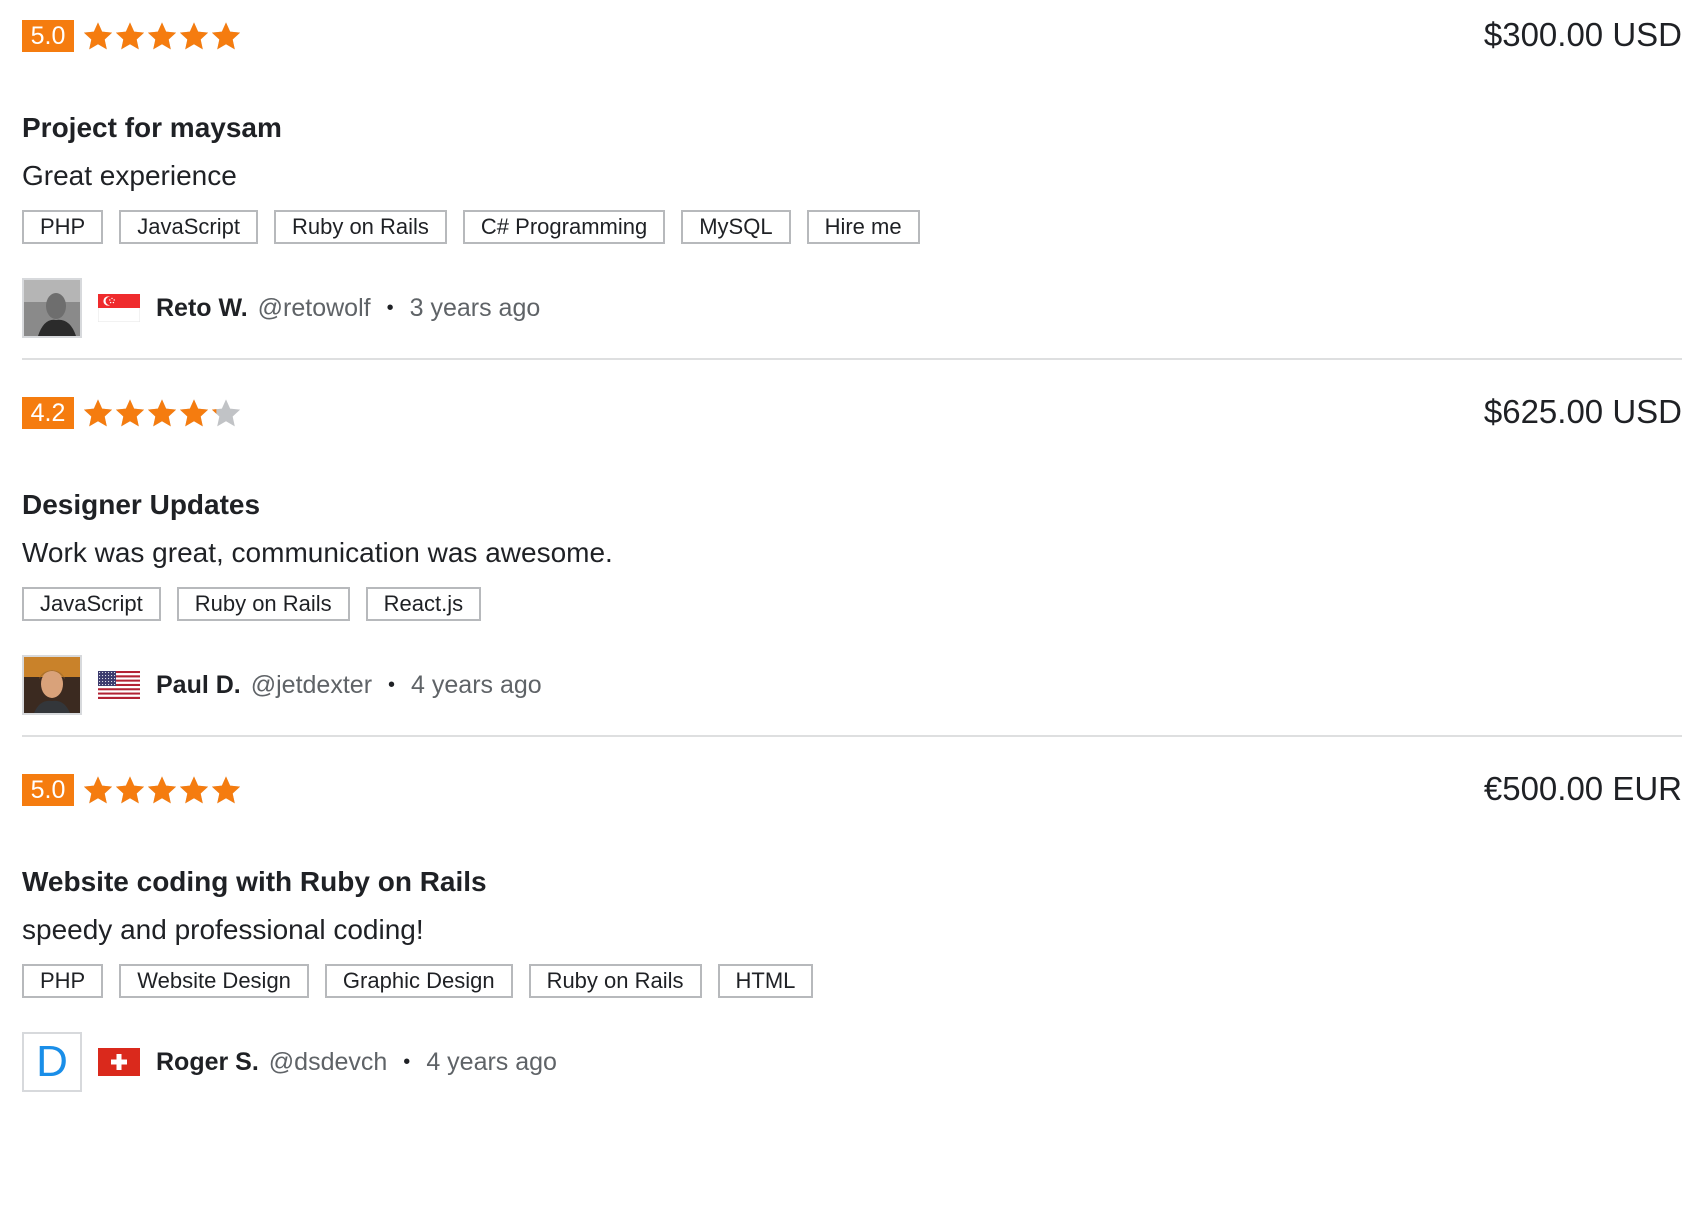 The width and height of the screenshot is (1704, 1210). I want to click on rating-row: 4.2, so click(132, 413).